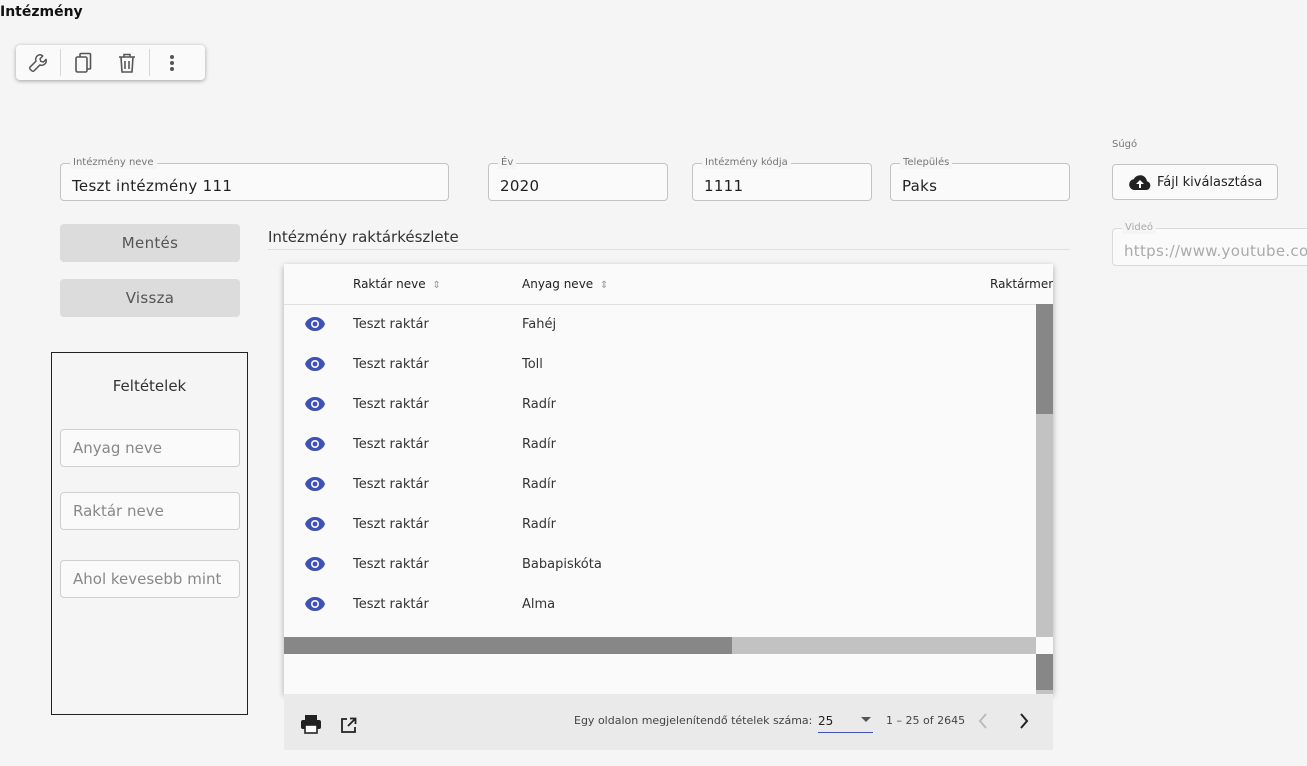  I want to click on vertical-scrollbar-thumb, so click(1044, 359).